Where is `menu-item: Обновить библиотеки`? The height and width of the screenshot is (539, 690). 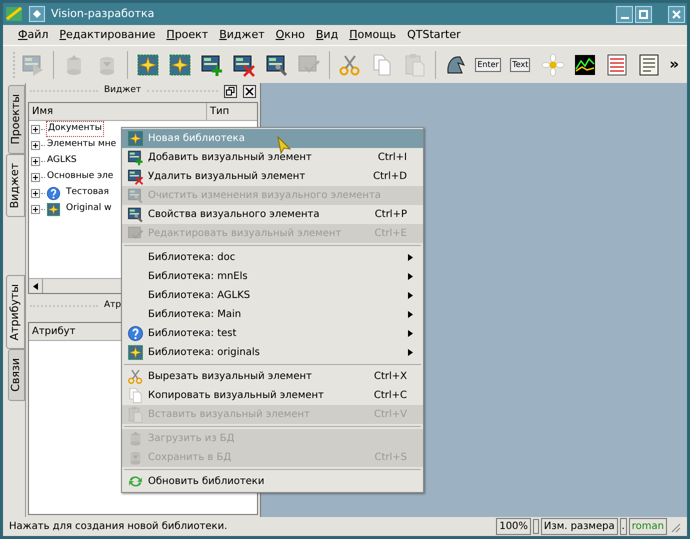
menu-item: Обновить библиотеки is located at coordinates (272, 481).